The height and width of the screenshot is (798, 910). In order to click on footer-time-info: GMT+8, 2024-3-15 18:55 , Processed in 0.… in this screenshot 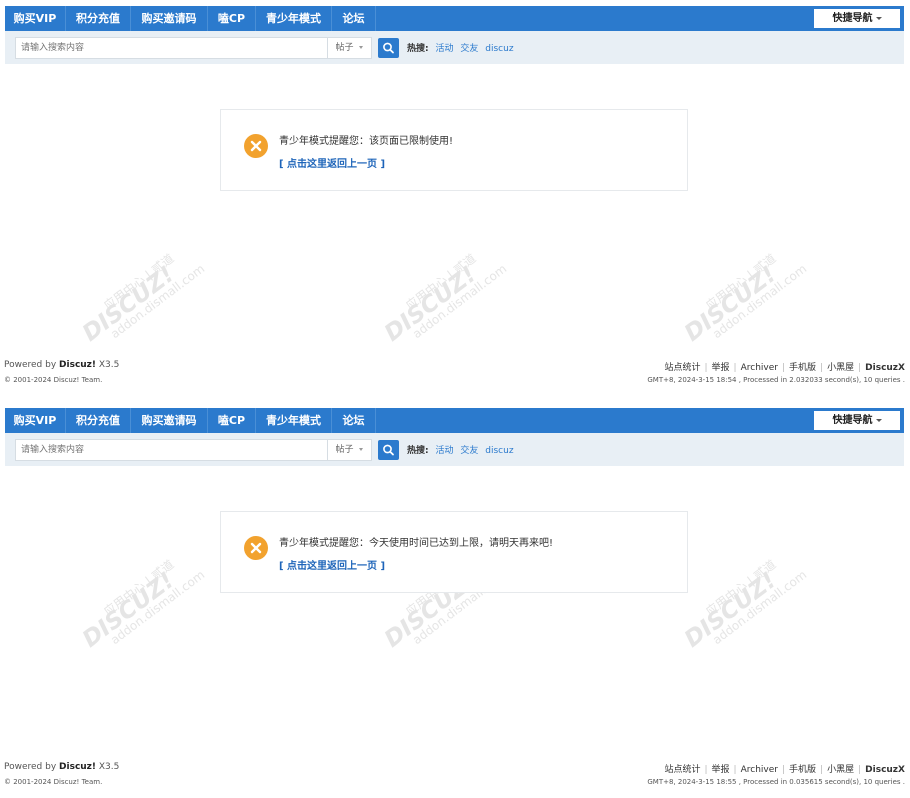, I will do `click(776, 782)`.